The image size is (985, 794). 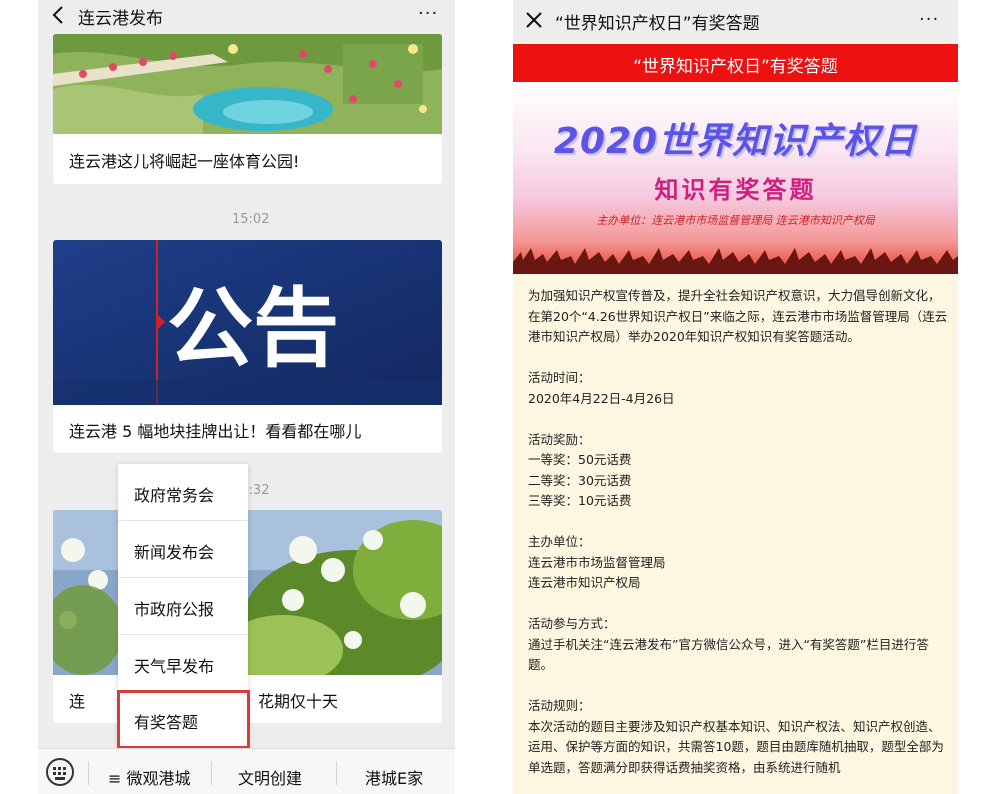 I want to click on submenu-item-gov-bulletin: 市政府公报, so click(x=183, y=606).